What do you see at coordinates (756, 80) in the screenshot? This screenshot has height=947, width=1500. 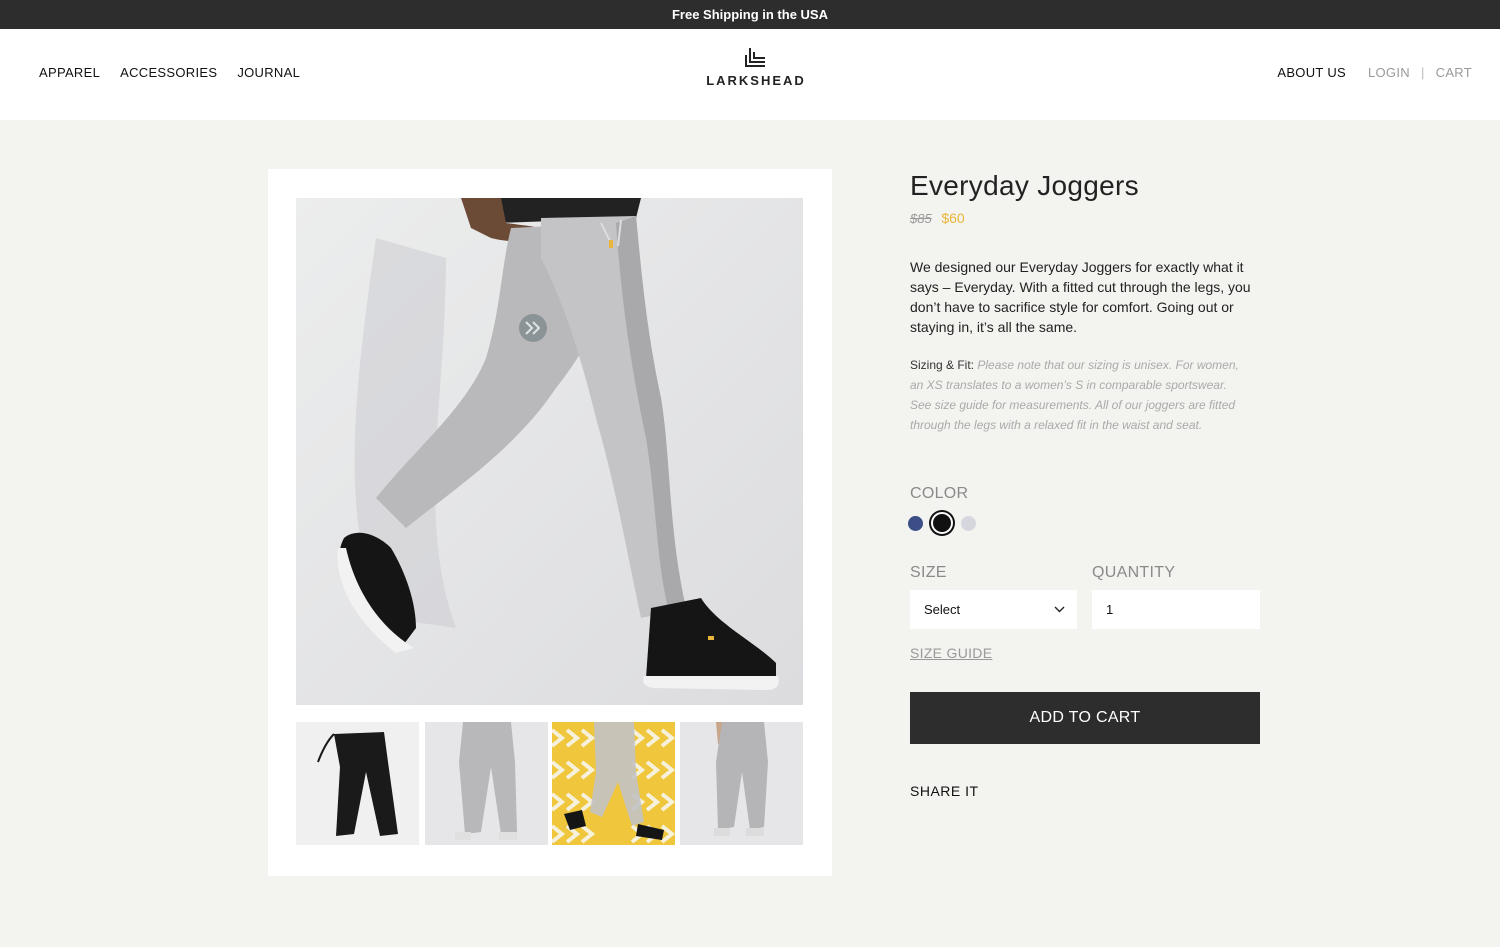 I see `brand-name: LARKSHEAD` at bounding box center [756, 80].